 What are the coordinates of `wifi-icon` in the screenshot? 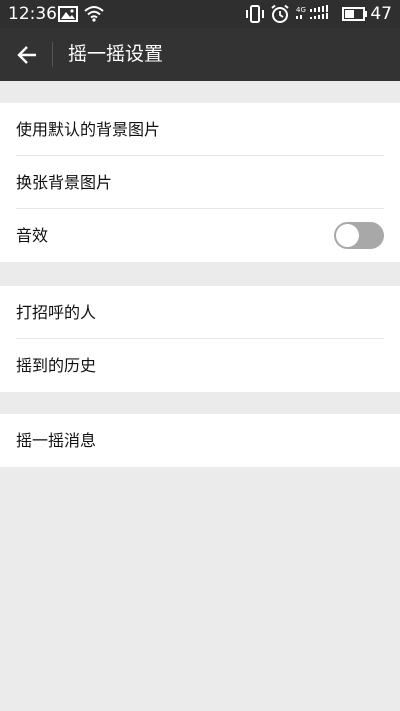 It's located at (94, 14).